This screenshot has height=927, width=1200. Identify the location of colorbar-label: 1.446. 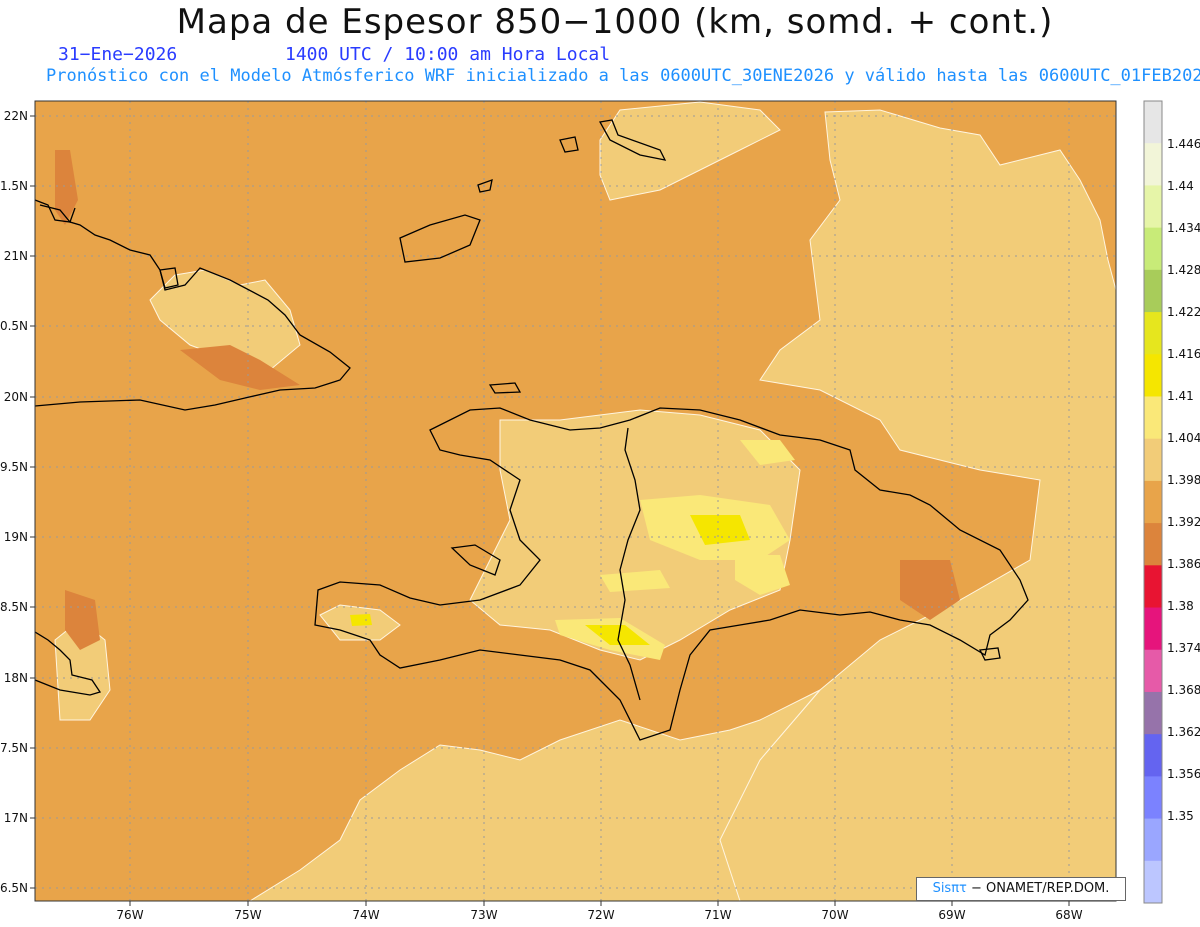
(1183, 144).